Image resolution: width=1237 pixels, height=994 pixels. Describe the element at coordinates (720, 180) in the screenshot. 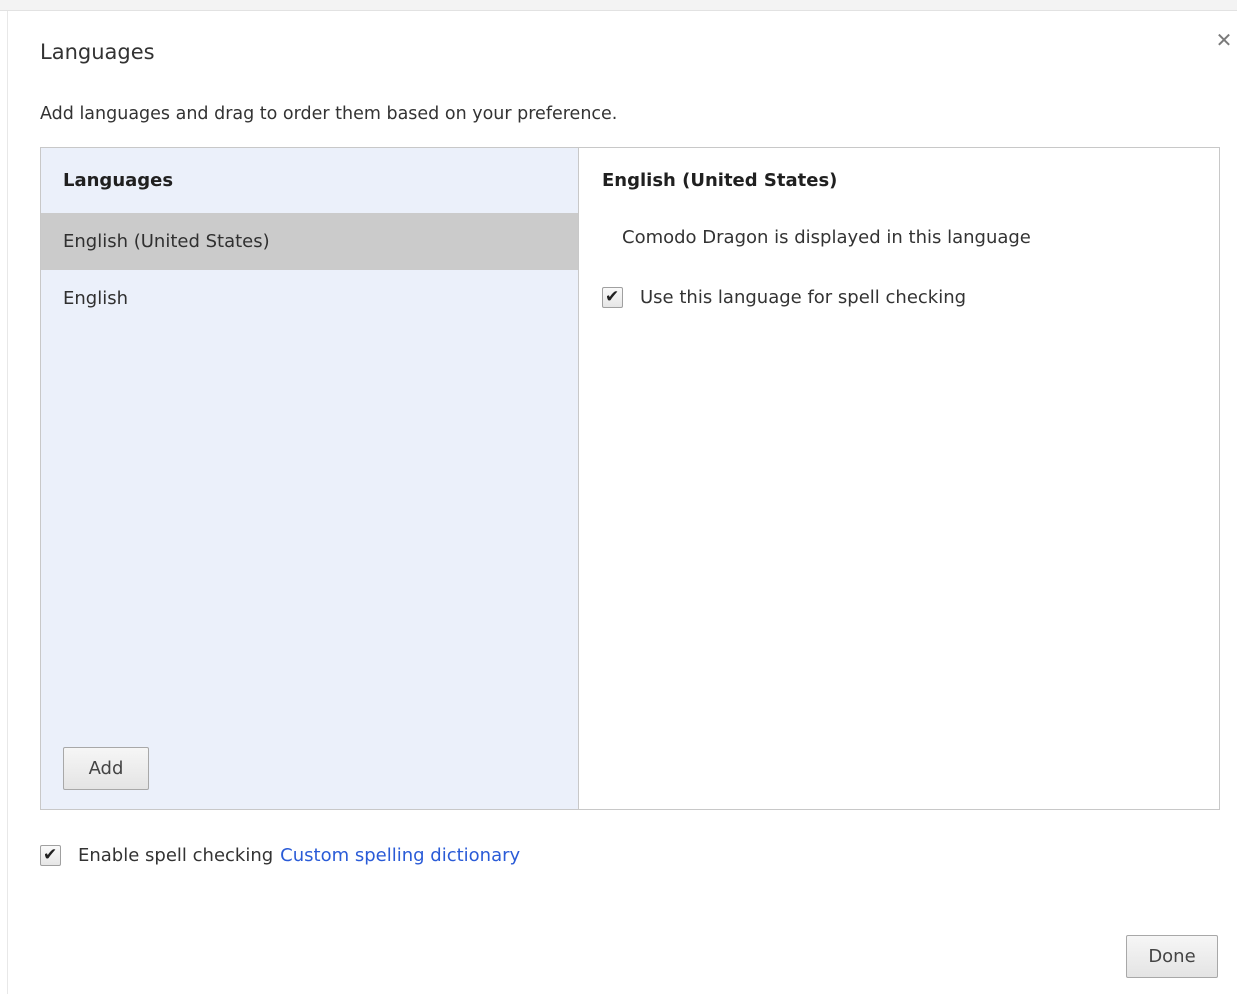

I see `language-details-header: English (United States)` at that location.